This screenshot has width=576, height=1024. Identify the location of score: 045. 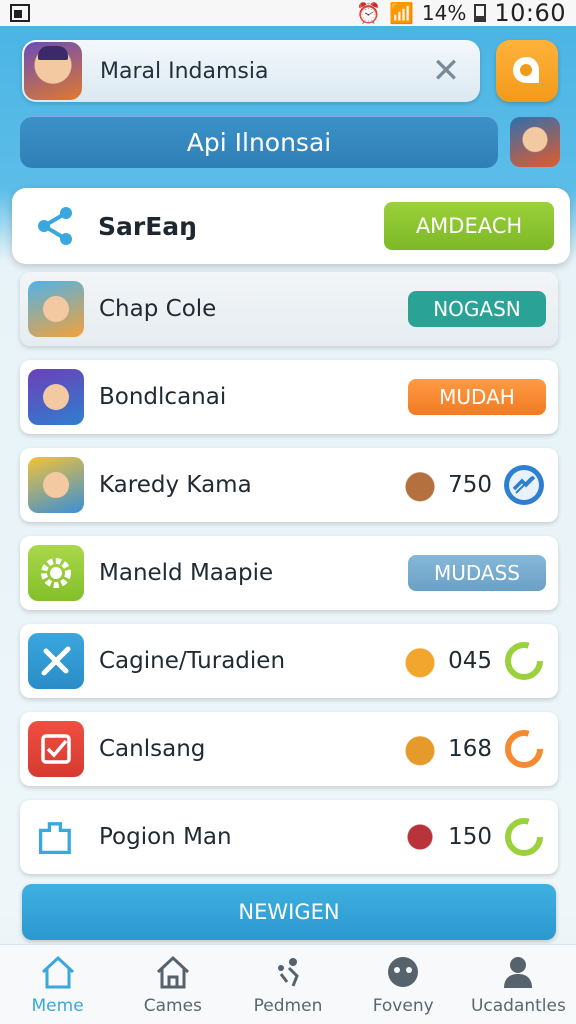
(474, 661).